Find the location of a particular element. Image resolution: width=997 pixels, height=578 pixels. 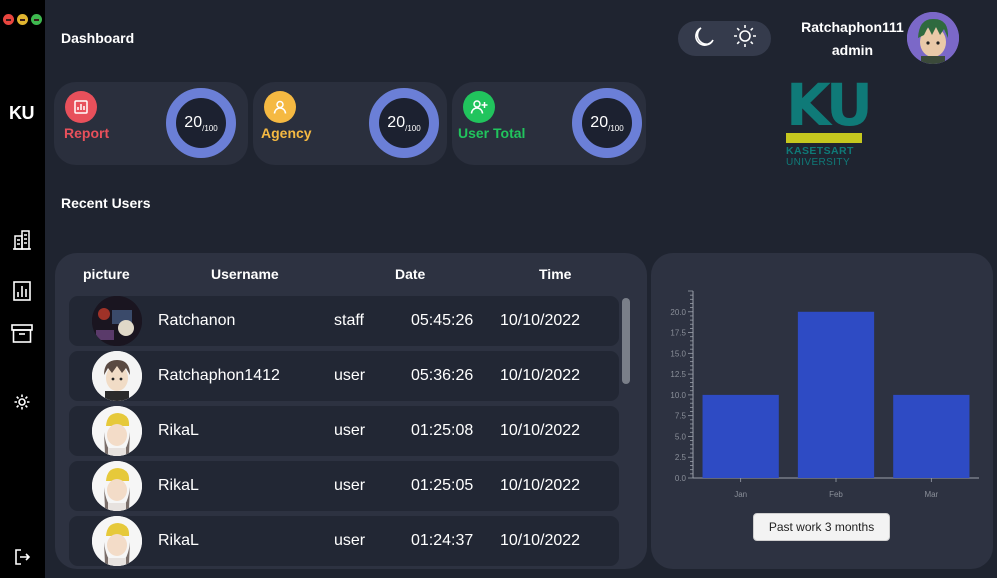

stat-label: User Total is located at coordinates (492, 133).